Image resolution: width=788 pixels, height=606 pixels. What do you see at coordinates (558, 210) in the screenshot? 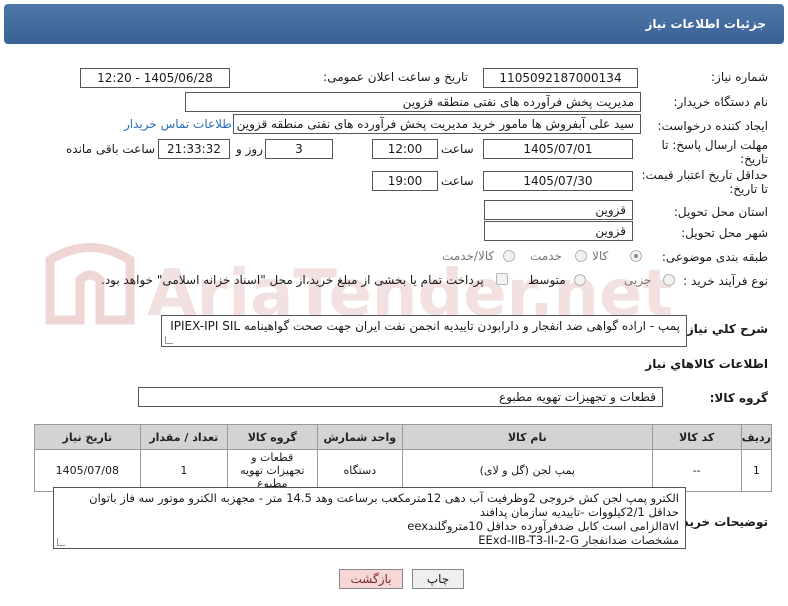
I see `province-field: قزوین` at bounding box center [558, 210].